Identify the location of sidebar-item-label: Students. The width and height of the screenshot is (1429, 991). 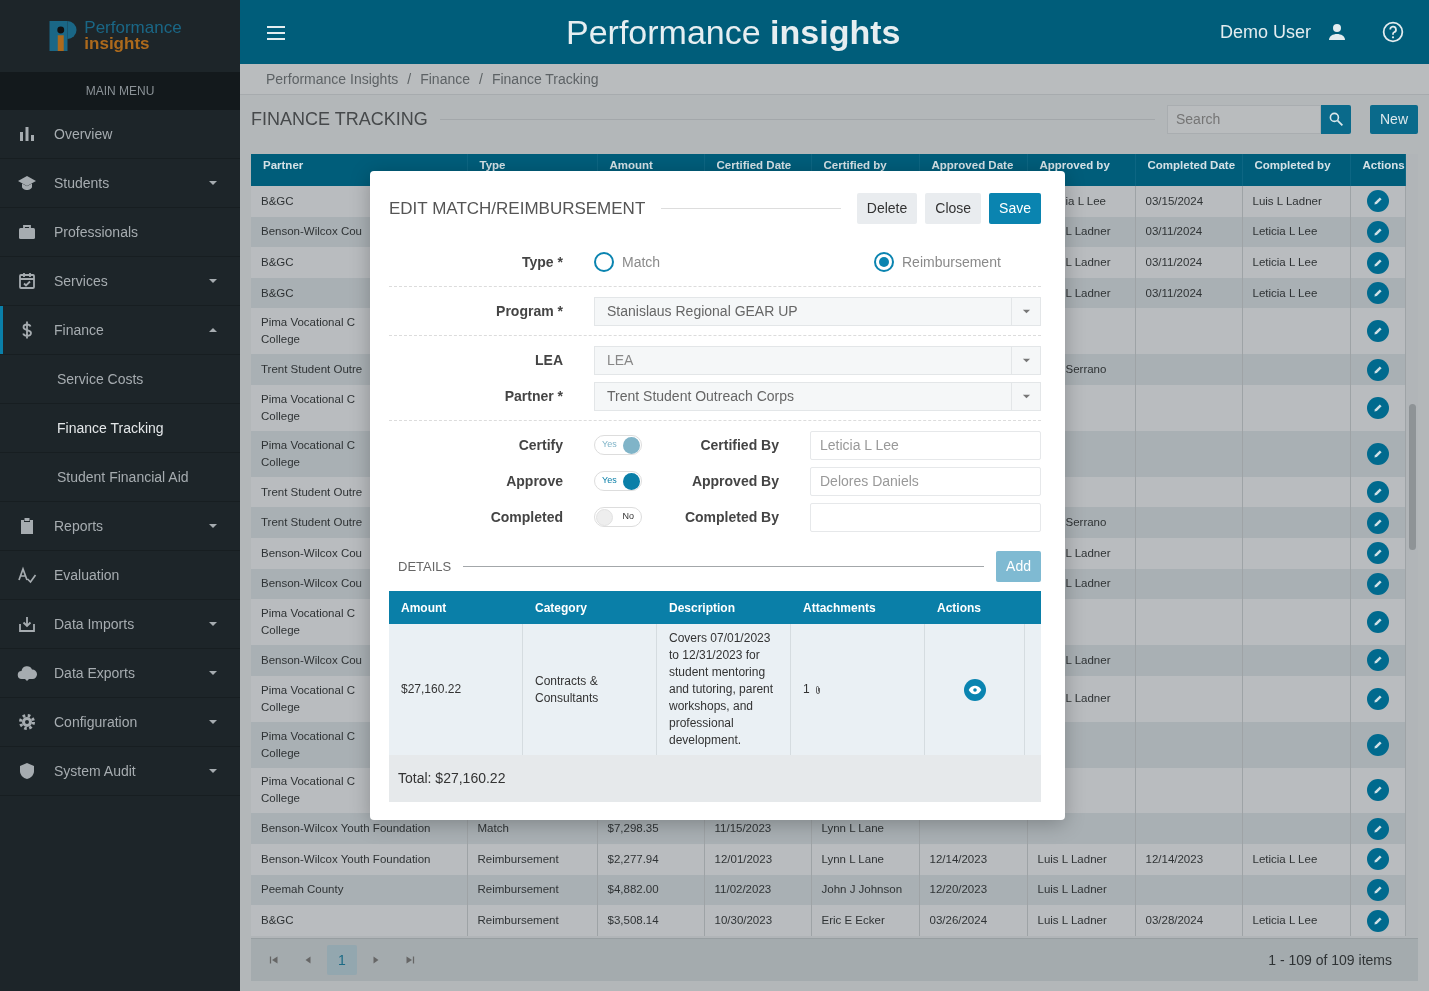
(82, 183).